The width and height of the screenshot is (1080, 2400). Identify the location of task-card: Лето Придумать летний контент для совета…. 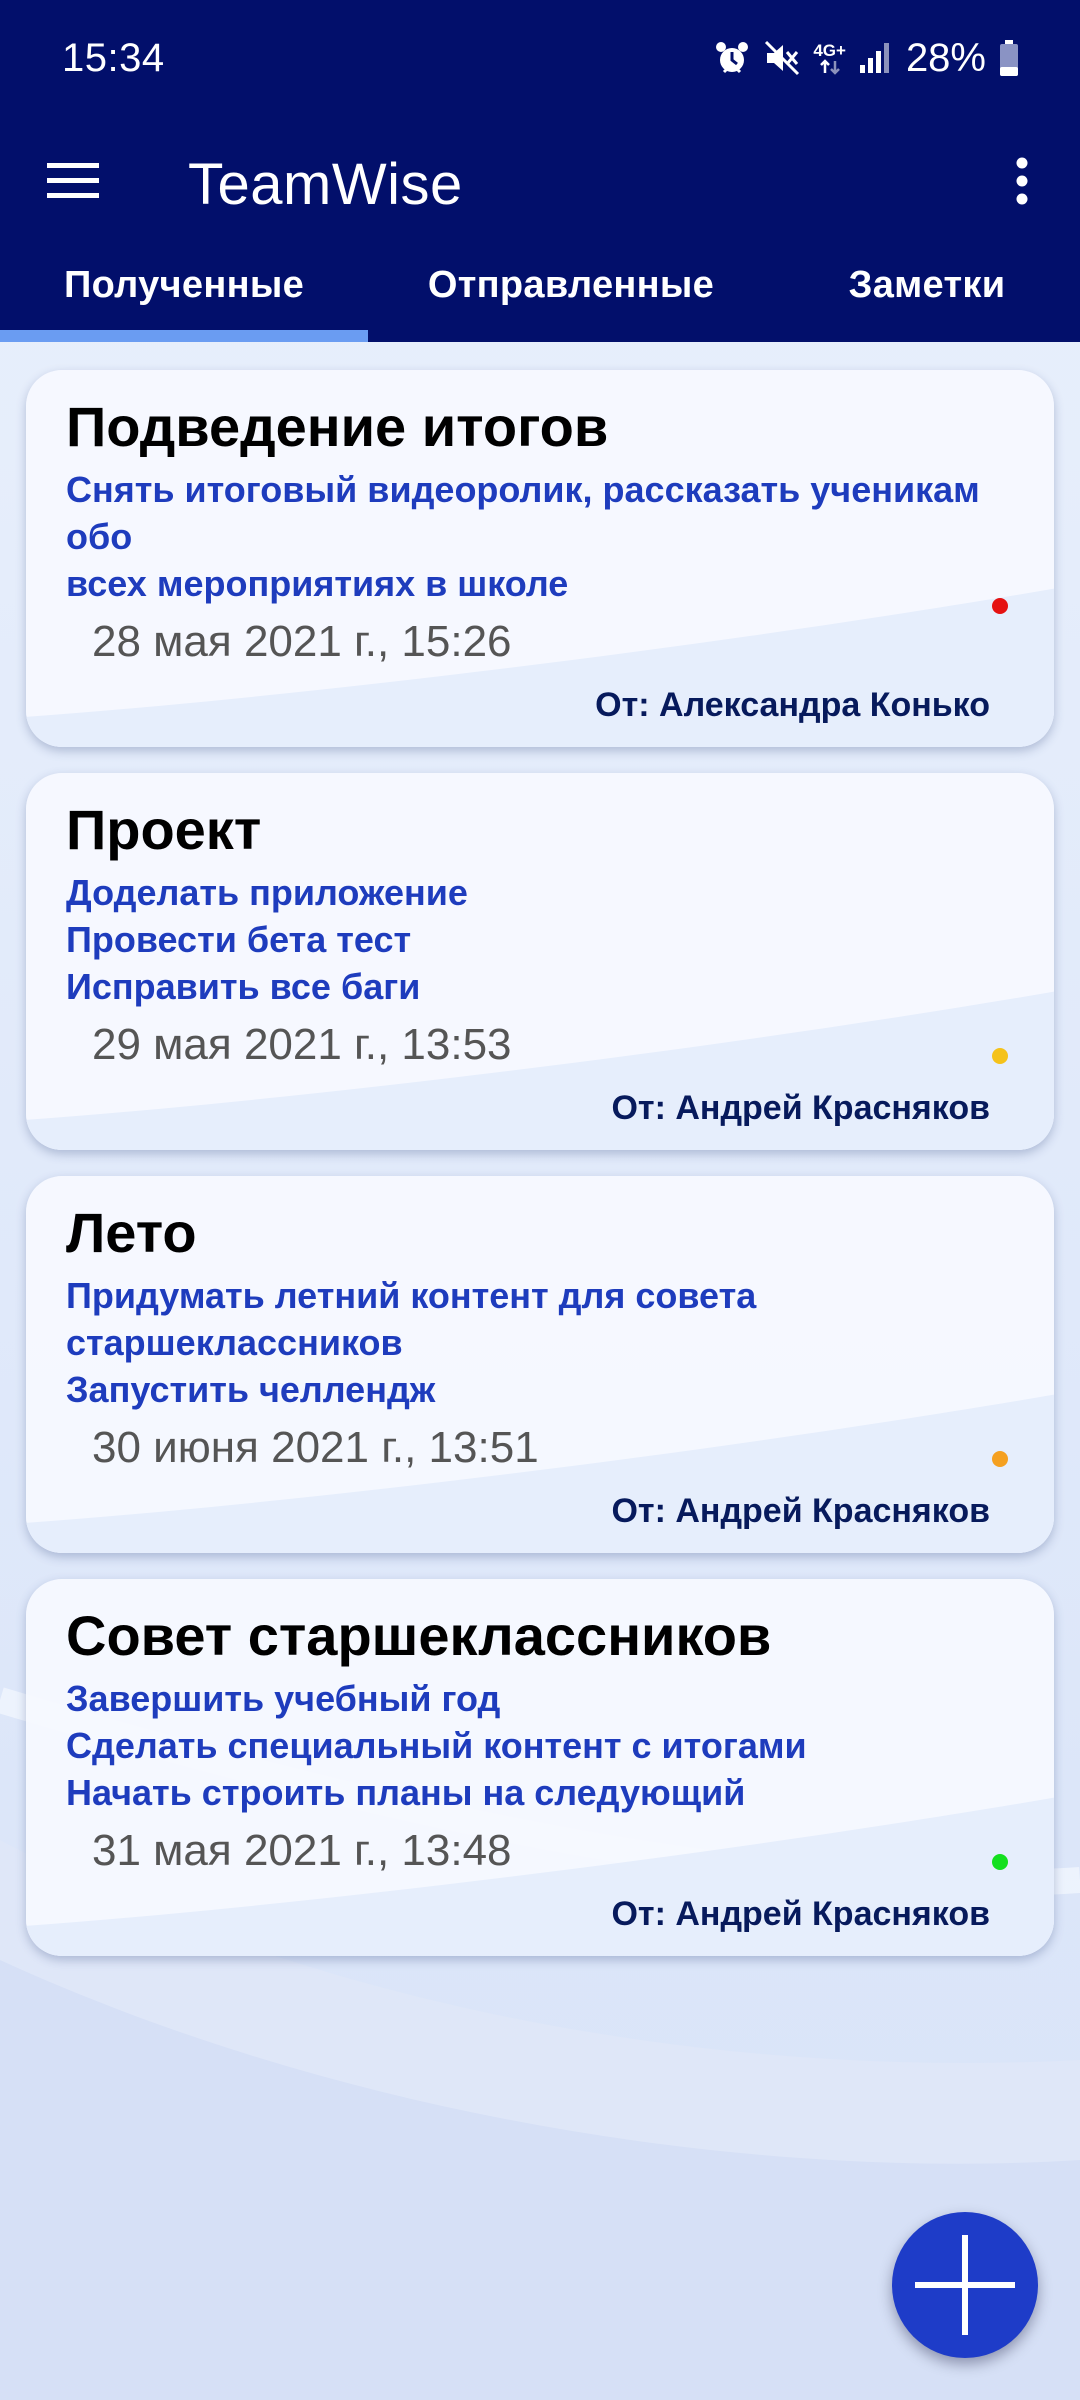
(540, 1364).